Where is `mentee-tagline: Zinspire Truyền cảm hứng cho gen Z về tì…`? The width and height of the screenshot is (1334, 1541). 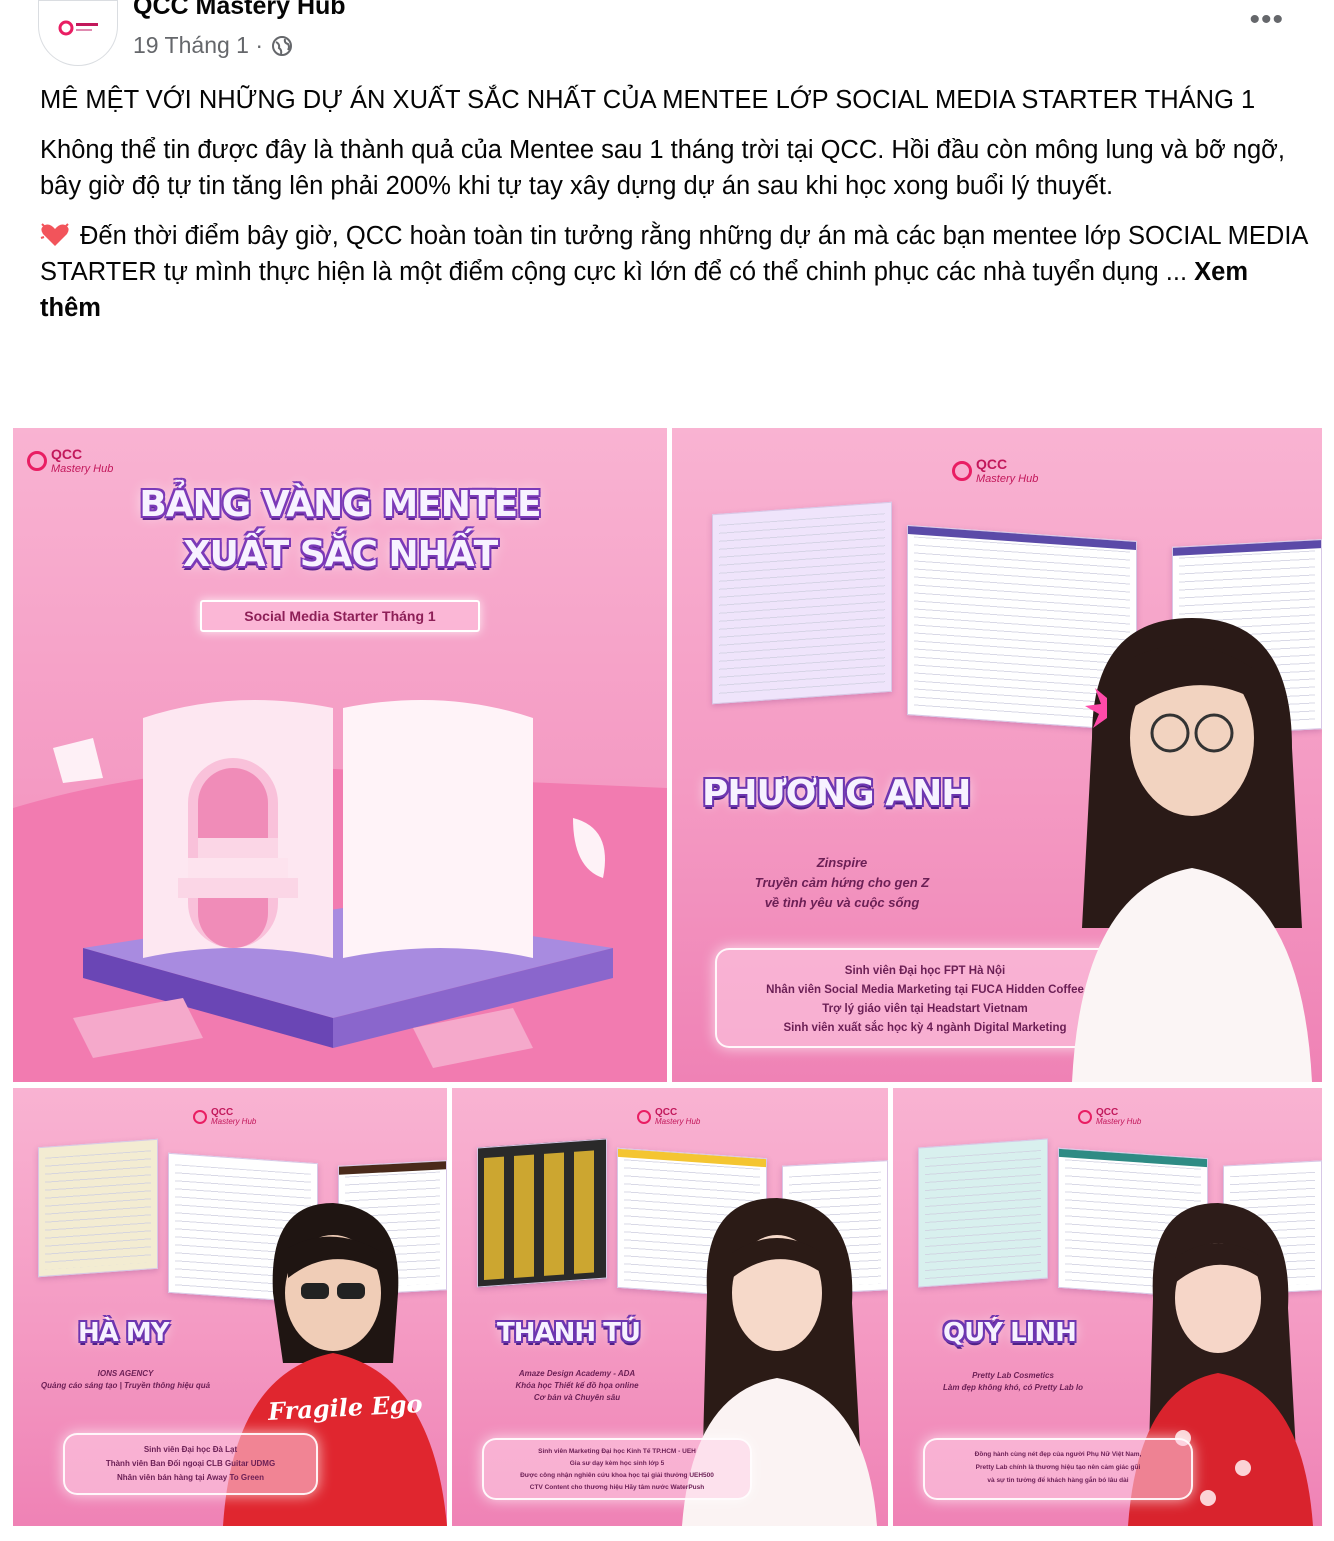 mentee-tagline: Zinspire Truyền cảm hứng cho gen Z về tì… is located at coordinates (842, 883).